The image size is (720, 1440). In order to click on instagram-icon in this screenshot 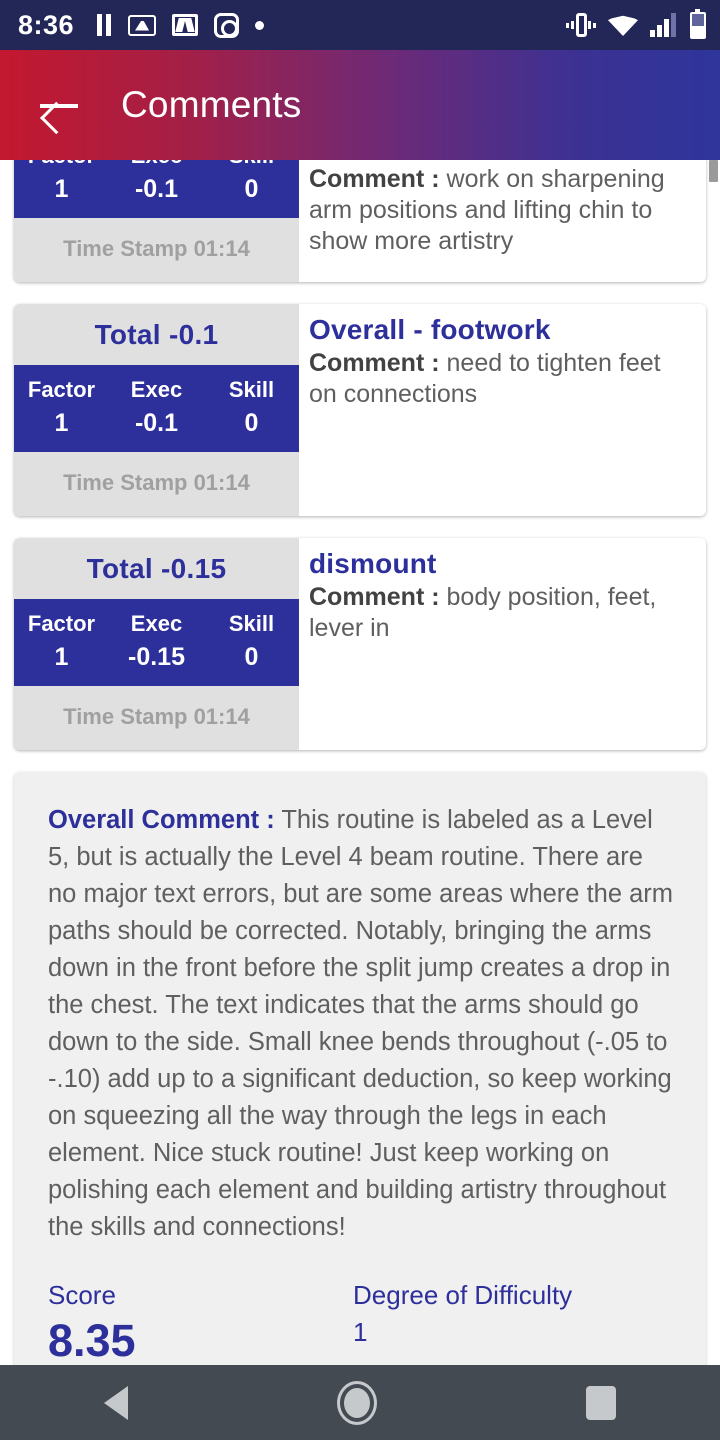, I will do `click(227, 25)`.